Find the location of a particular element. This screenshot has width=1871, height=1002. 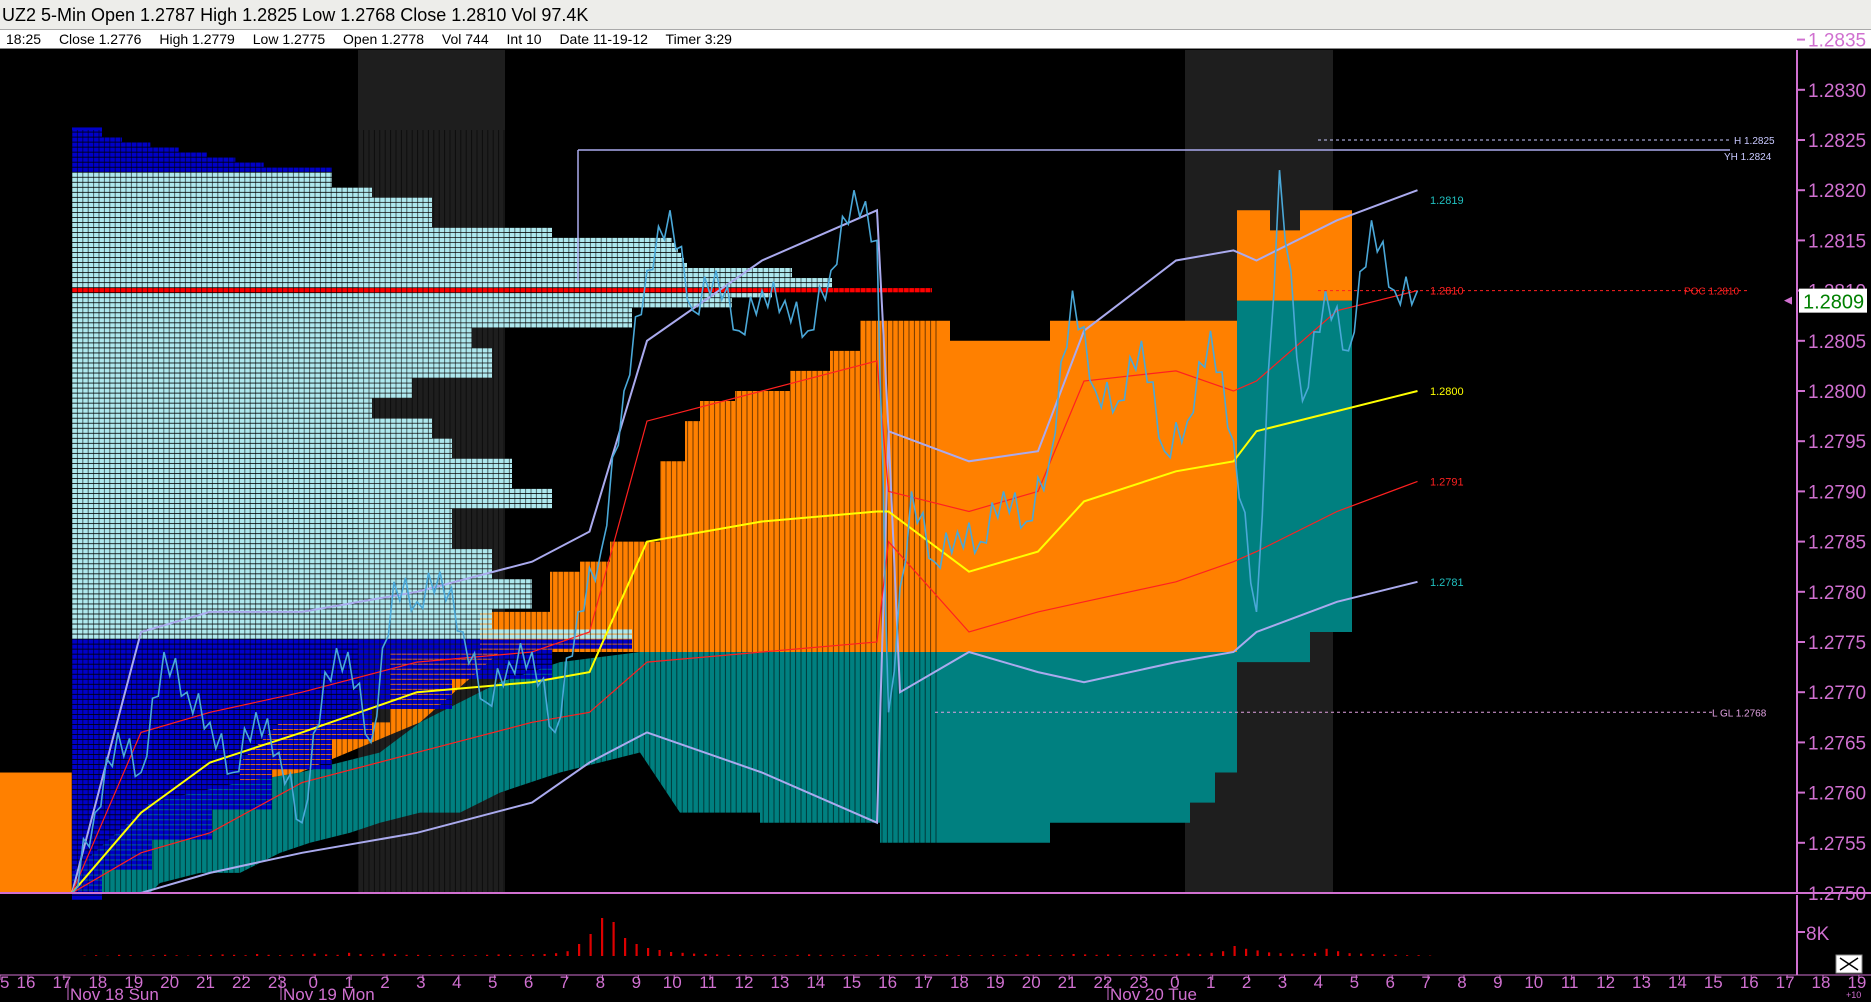

time-tick-label: 16 is located at coordinates (26, 982).